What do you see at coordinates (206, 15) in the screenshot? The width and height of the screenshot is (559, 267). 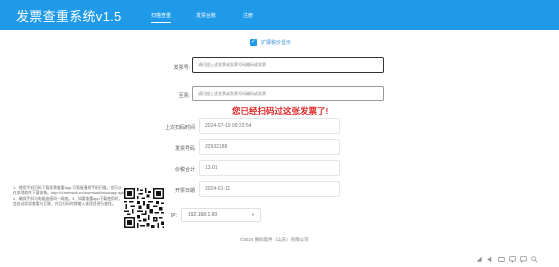 I see `tab-invoice-ledger: 发票台账` at bounding box center [206, 15].